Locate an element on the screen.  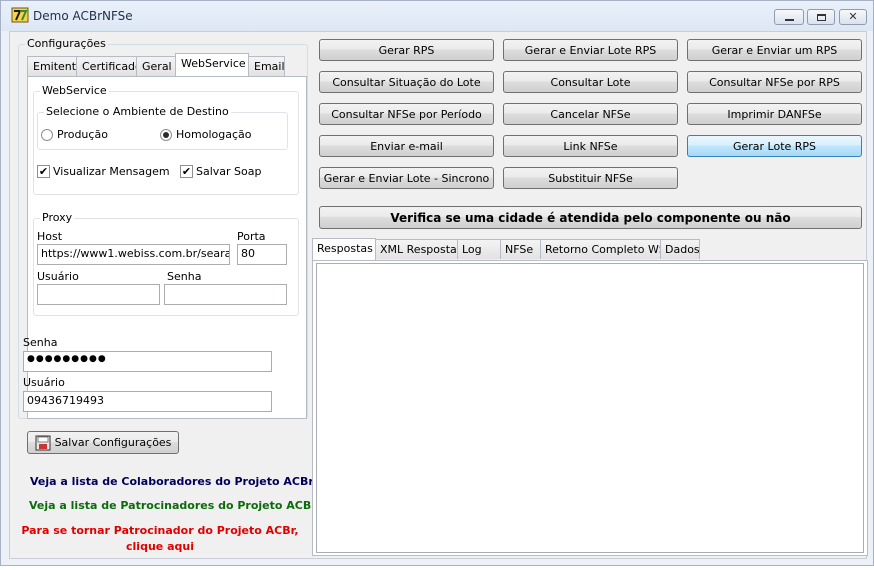
save-config-icon is located at coordinates (43, 442).